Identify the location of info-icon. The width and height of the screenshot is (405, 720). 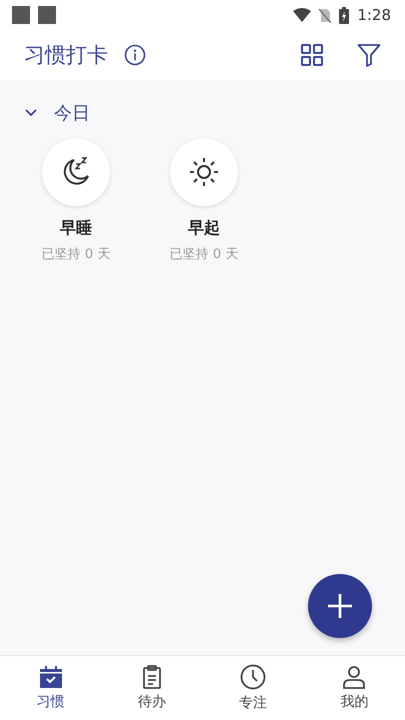
(135, 55).